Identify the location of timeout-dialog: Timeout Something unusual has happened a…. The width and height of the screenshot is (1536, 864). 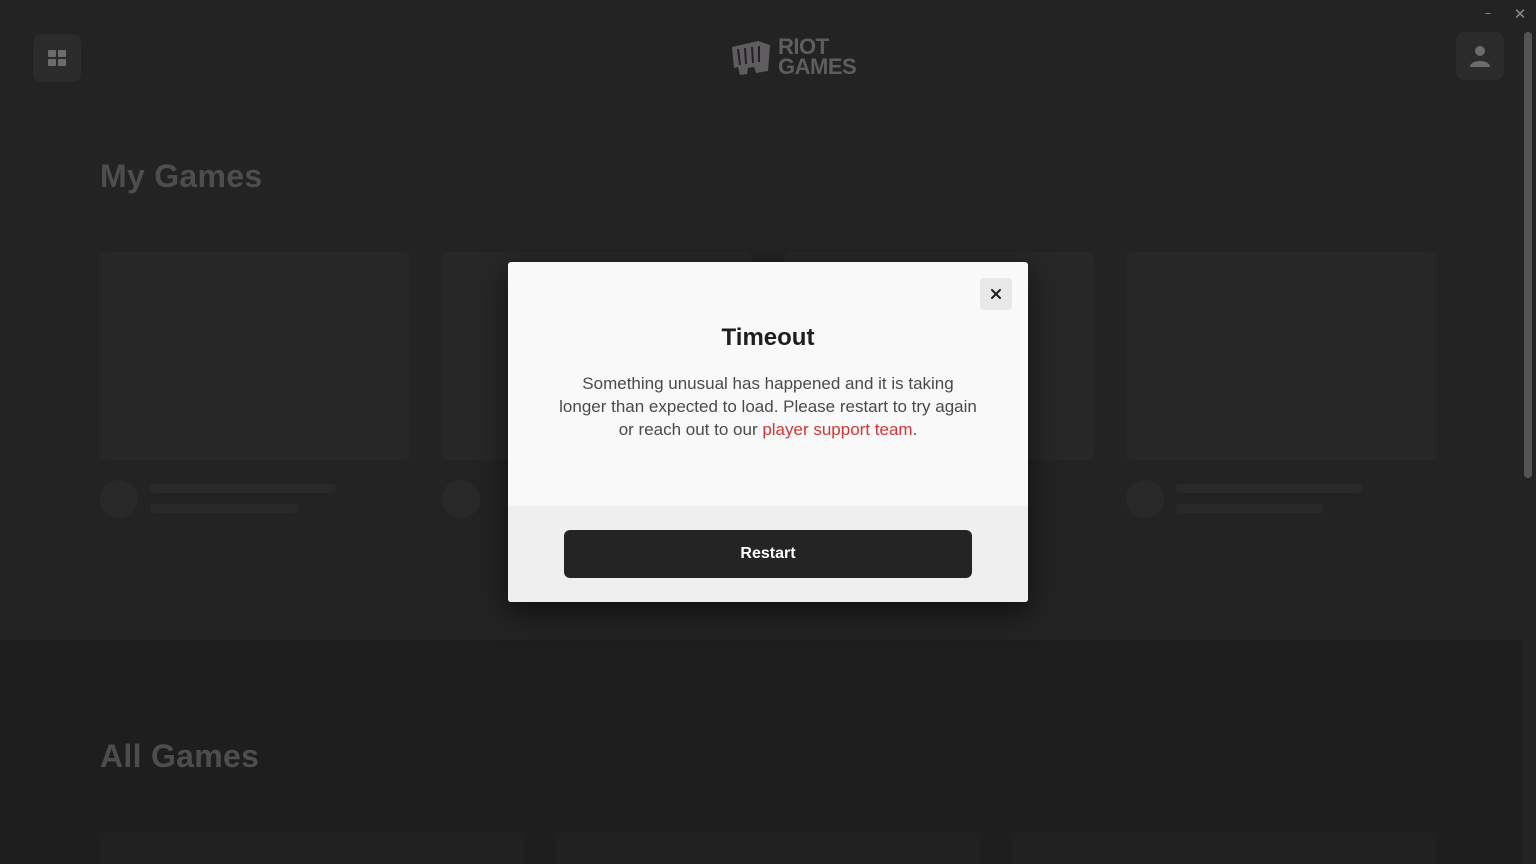
(768, 432).